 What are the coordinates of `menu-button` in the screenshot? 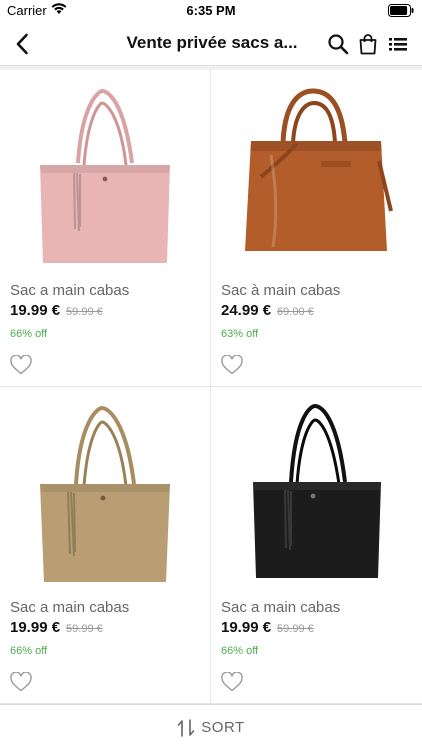 It's located at (398, 44).